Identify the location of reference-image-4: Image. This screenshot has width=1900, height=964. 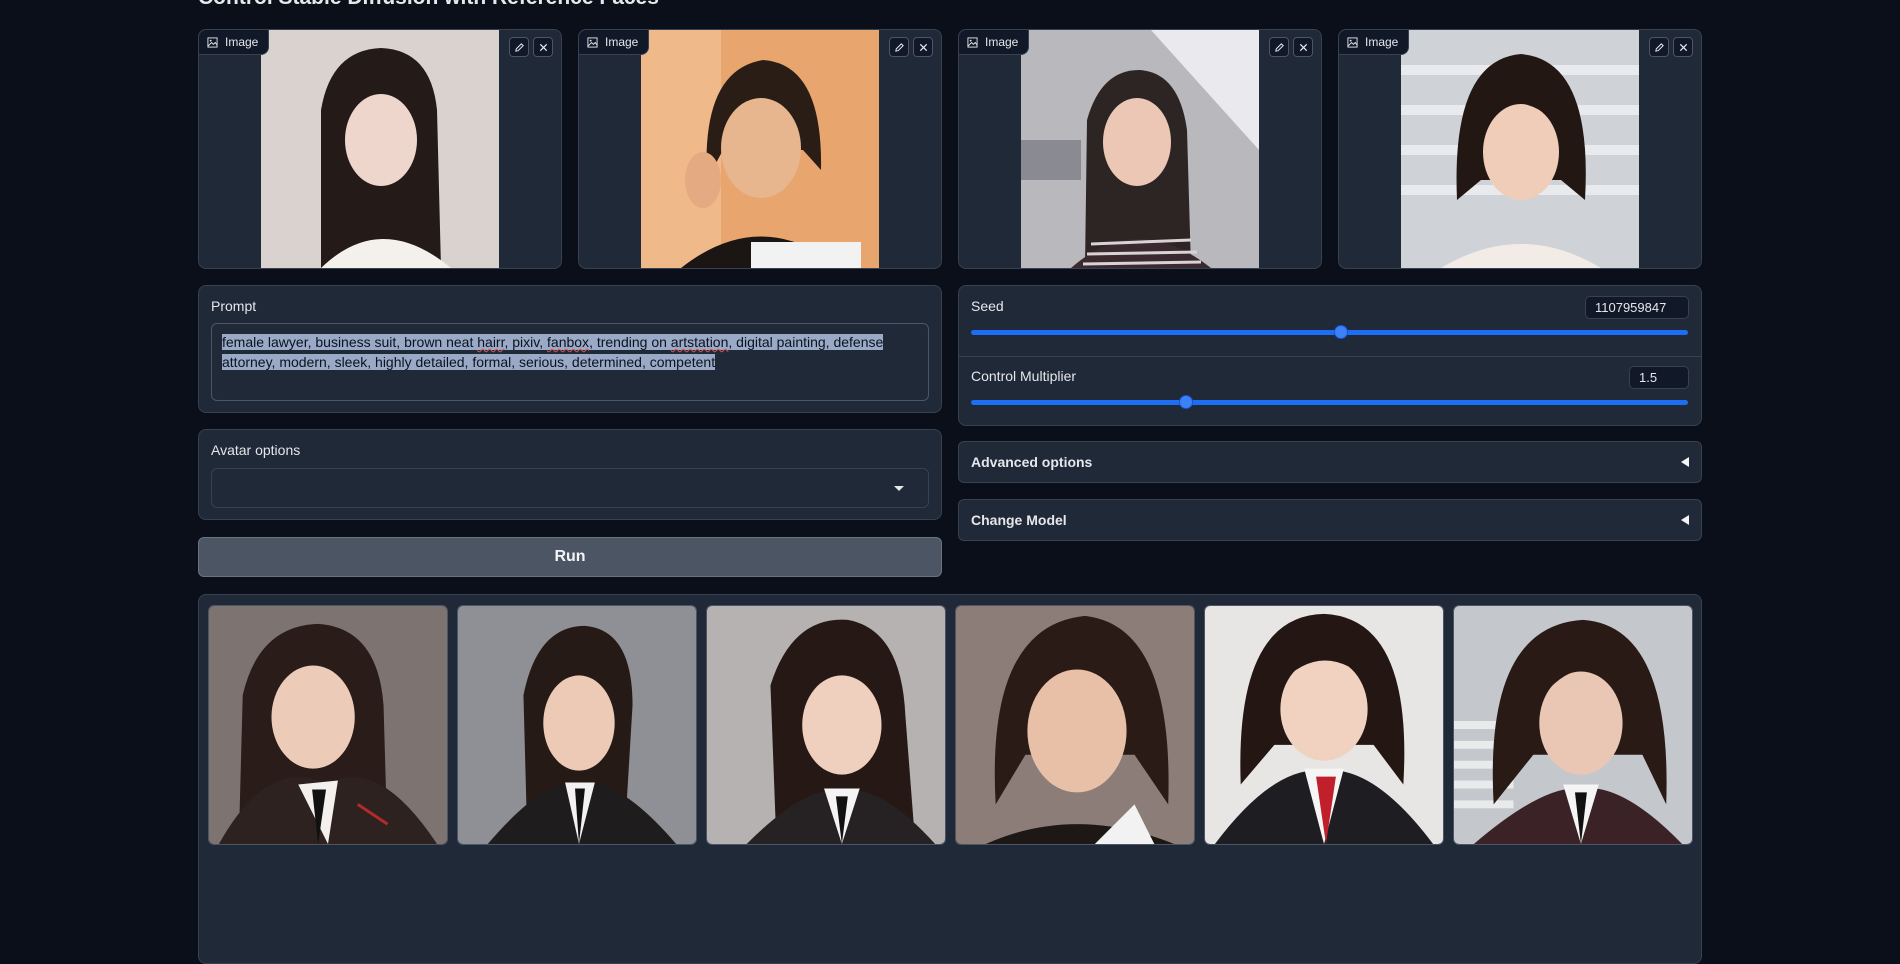
(1520, 149).